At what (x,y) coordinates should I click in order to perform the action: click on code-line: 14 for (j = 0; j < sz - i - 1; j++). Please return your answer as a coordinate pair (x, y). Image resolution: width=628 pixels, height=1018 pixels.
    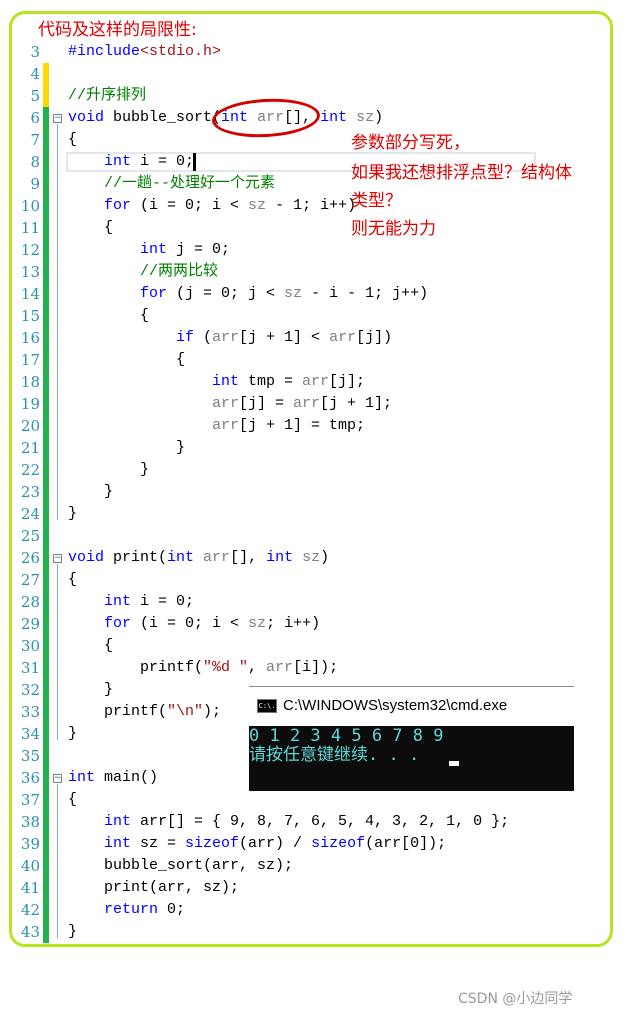
    Looking at the image, I should click on (280, 294).